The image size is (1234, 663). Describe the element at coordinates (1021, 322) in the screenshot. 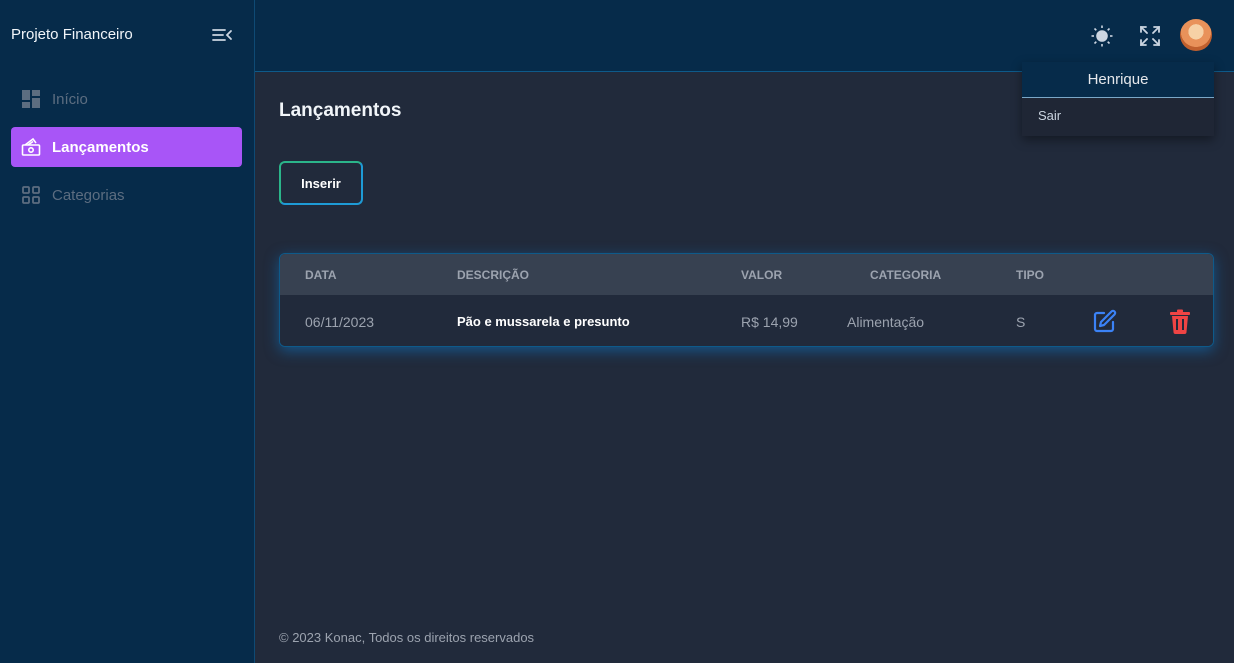

I see `cell-type: S` at that location.